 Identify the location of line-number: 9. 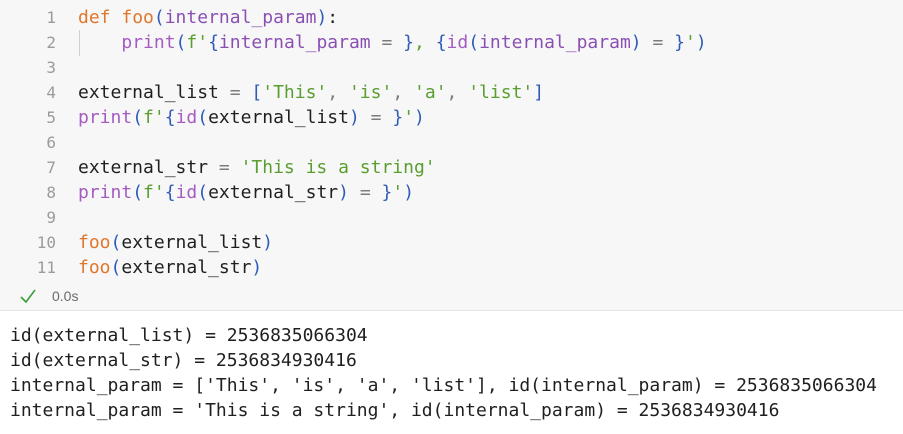
(51, 217).